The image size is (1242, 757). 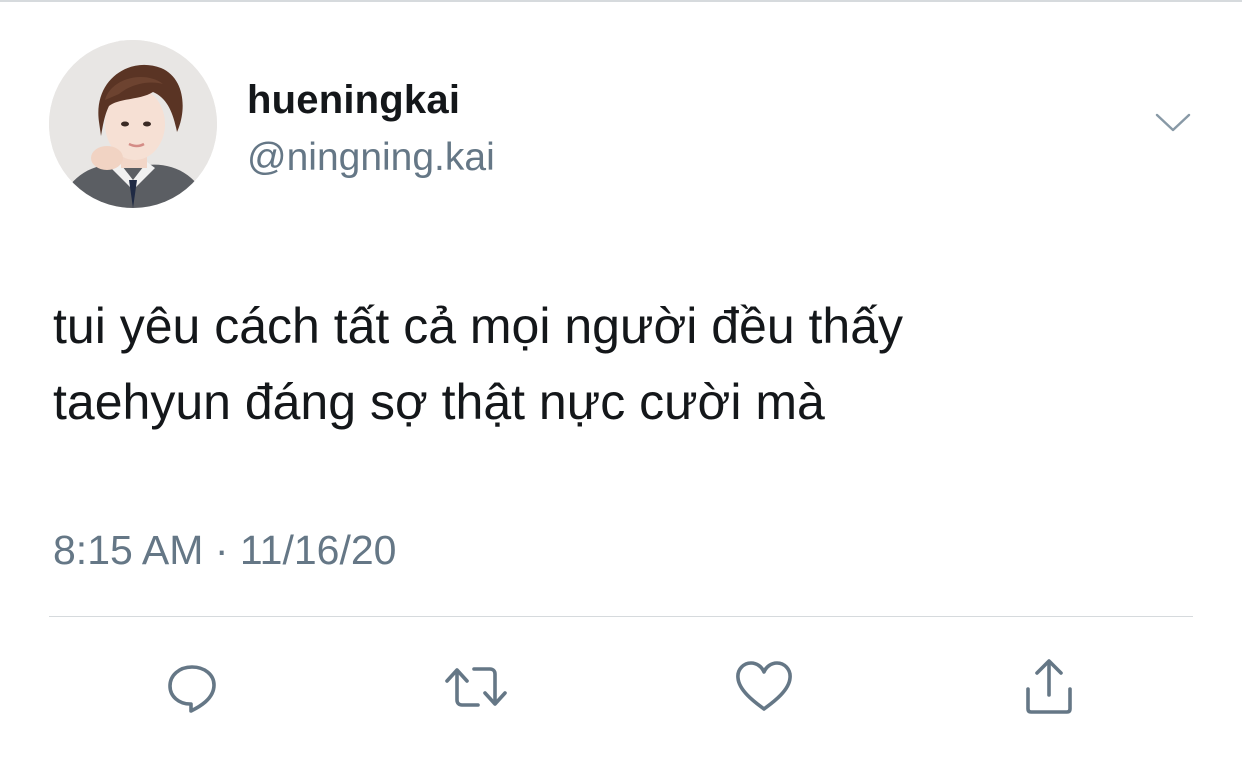 I want to click on tweet-timestamp: 8:15 AM · 11/16/20, so click(x=224, y=550).